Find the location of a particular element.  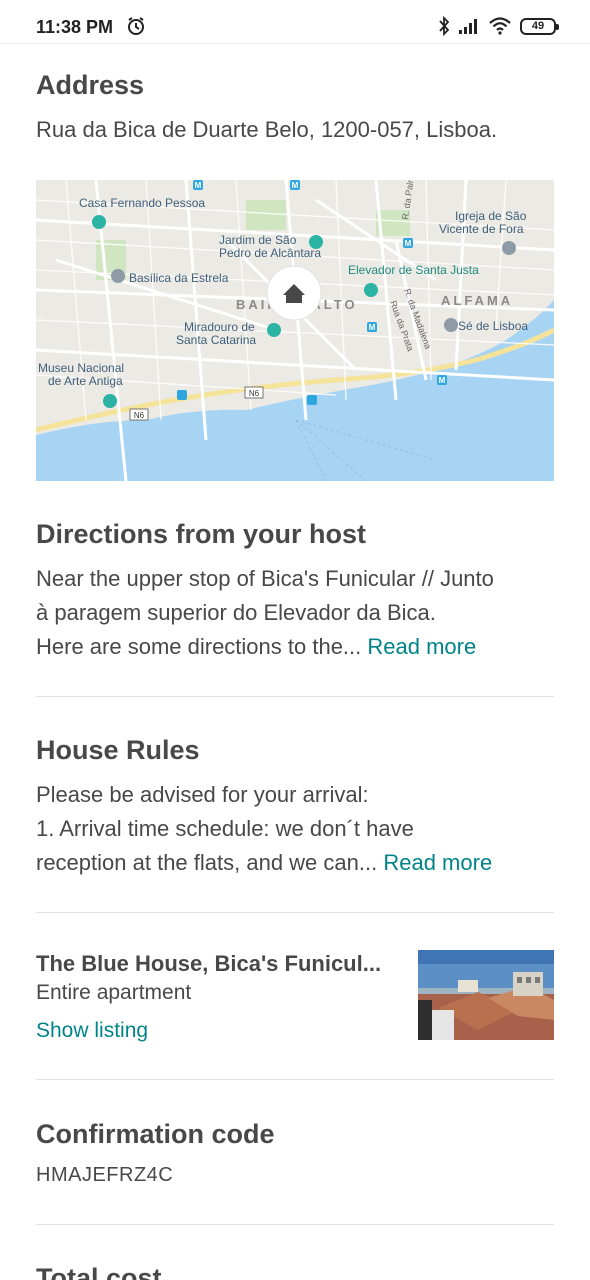

status-time: 11:38 PM is located at coordinates (75, 27).